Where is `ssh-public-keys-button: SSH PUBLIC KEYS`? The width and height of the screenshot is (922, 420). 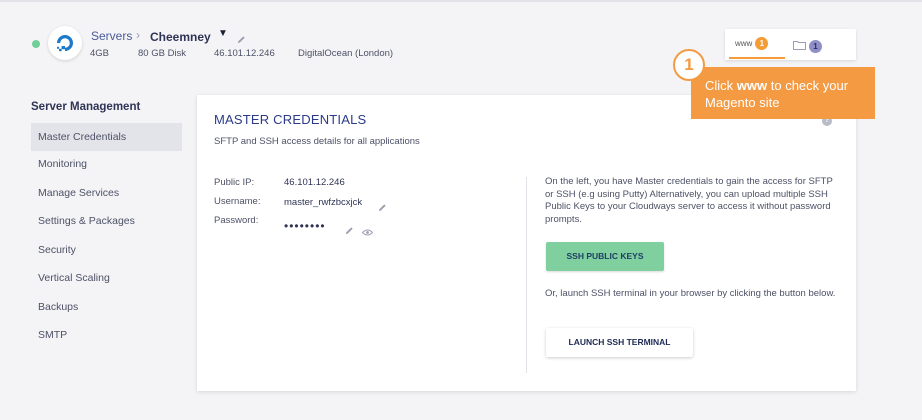
ssh-public-keys-button: SSH PUBLIC KEYS is located at coordinates (605, 256).